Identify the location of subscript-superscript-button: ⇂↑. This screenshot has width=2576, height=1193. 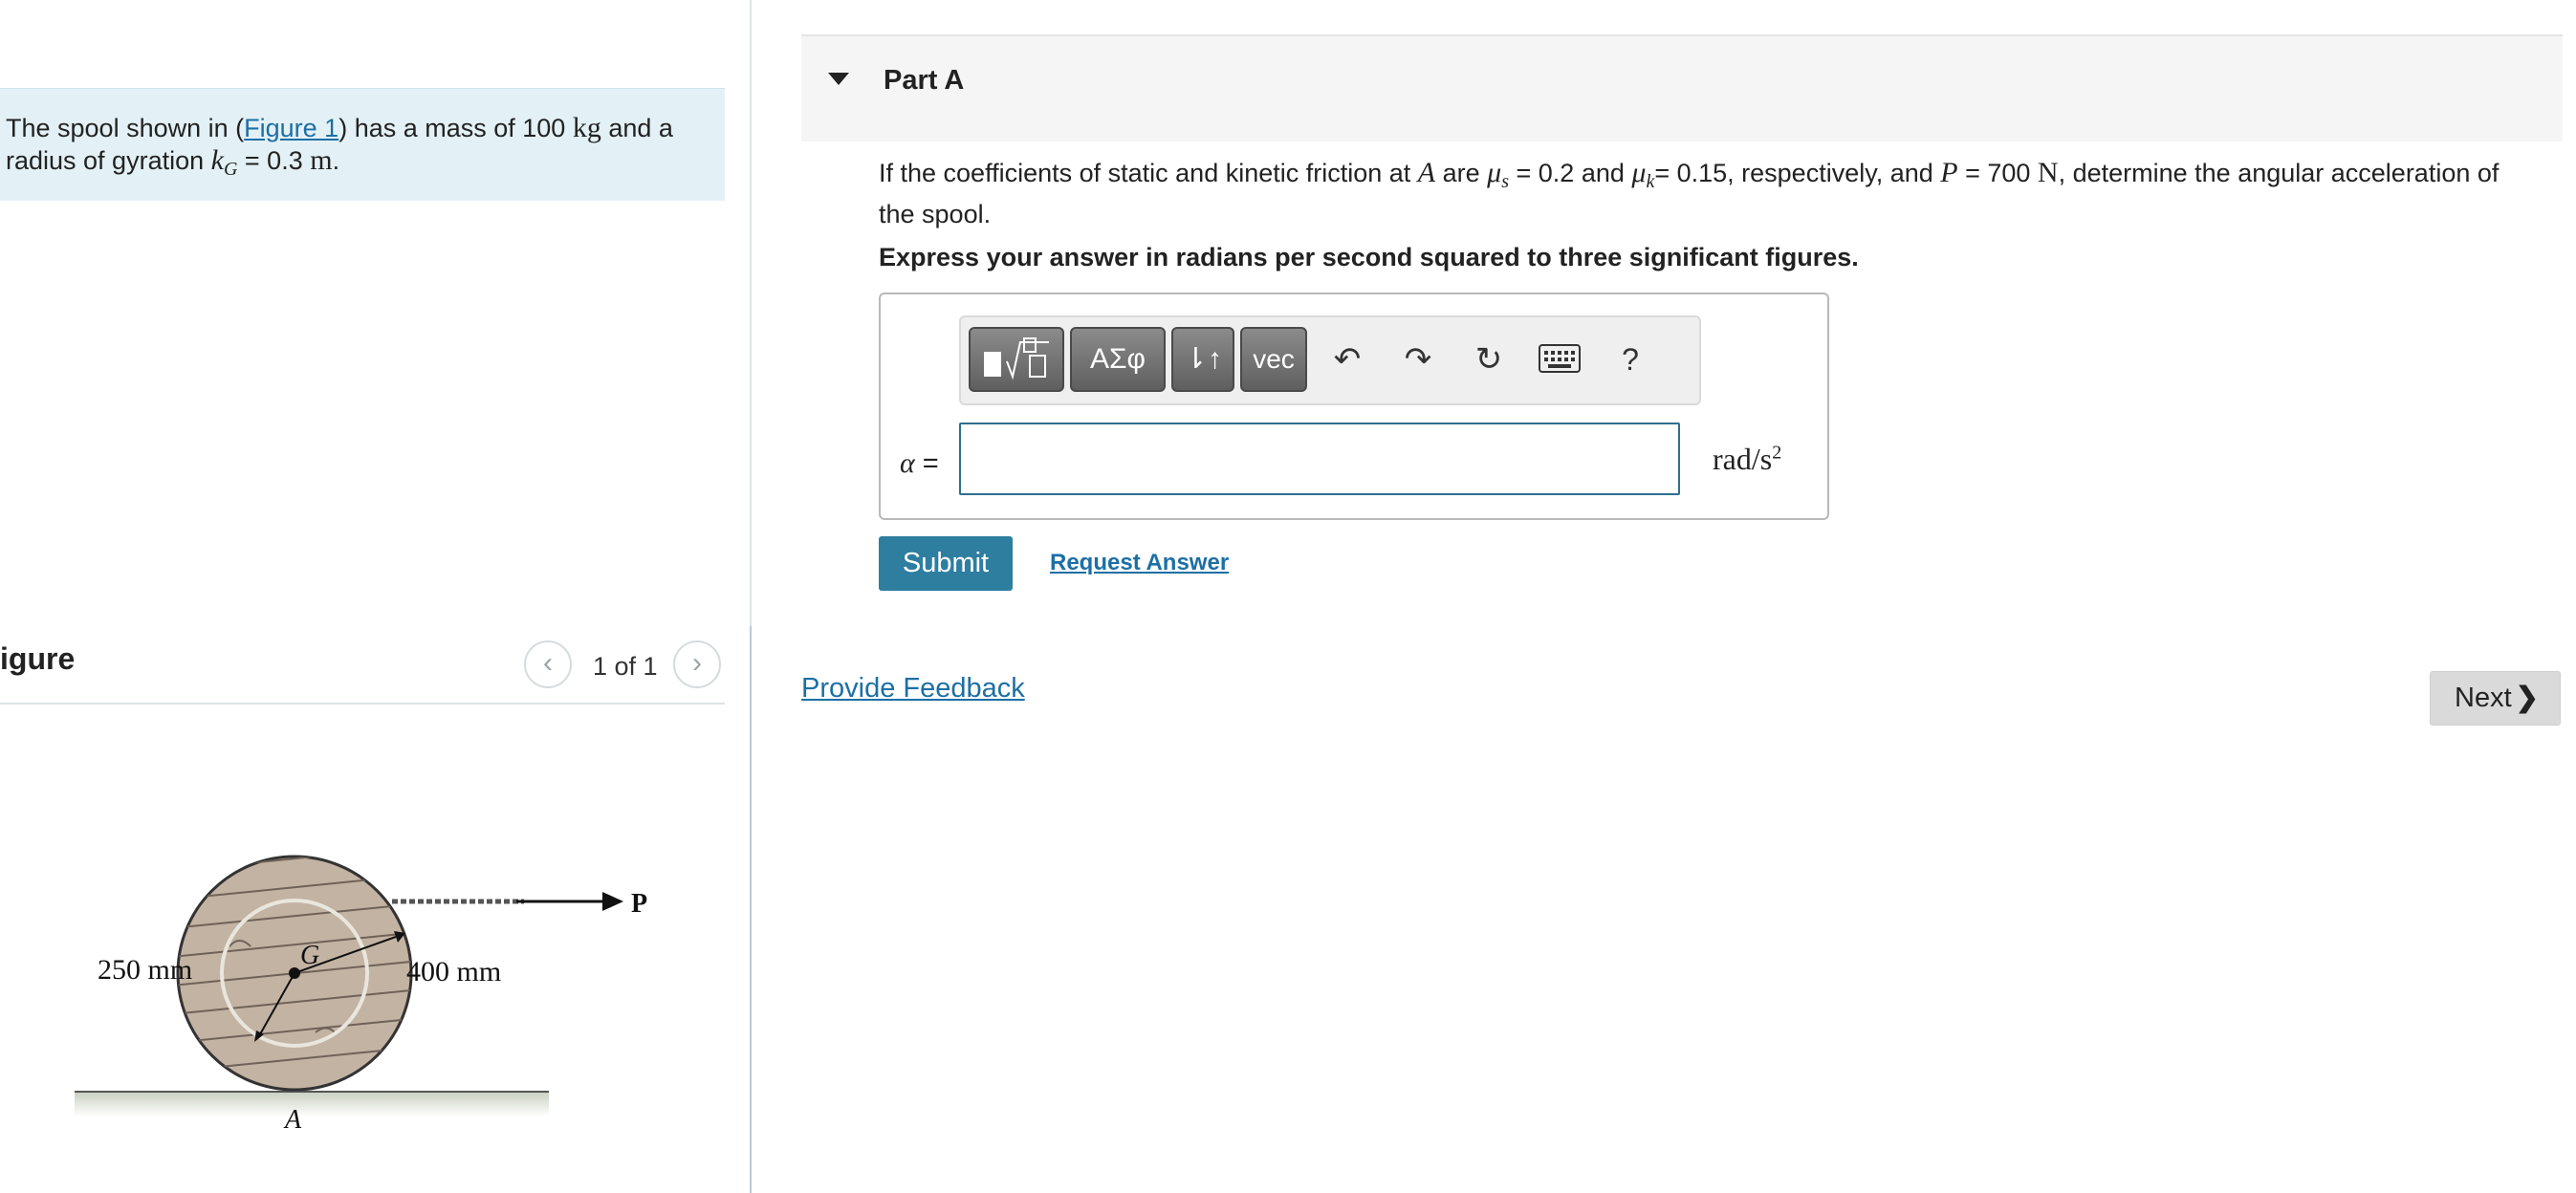
(1202, 360).